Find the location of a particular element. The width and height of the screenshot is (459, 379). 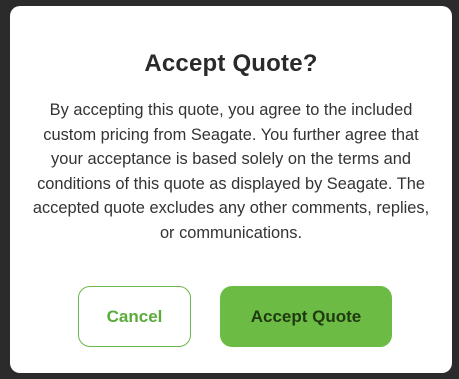

accept-quote-button: Accept Quote is located at coordinates (306, 316).